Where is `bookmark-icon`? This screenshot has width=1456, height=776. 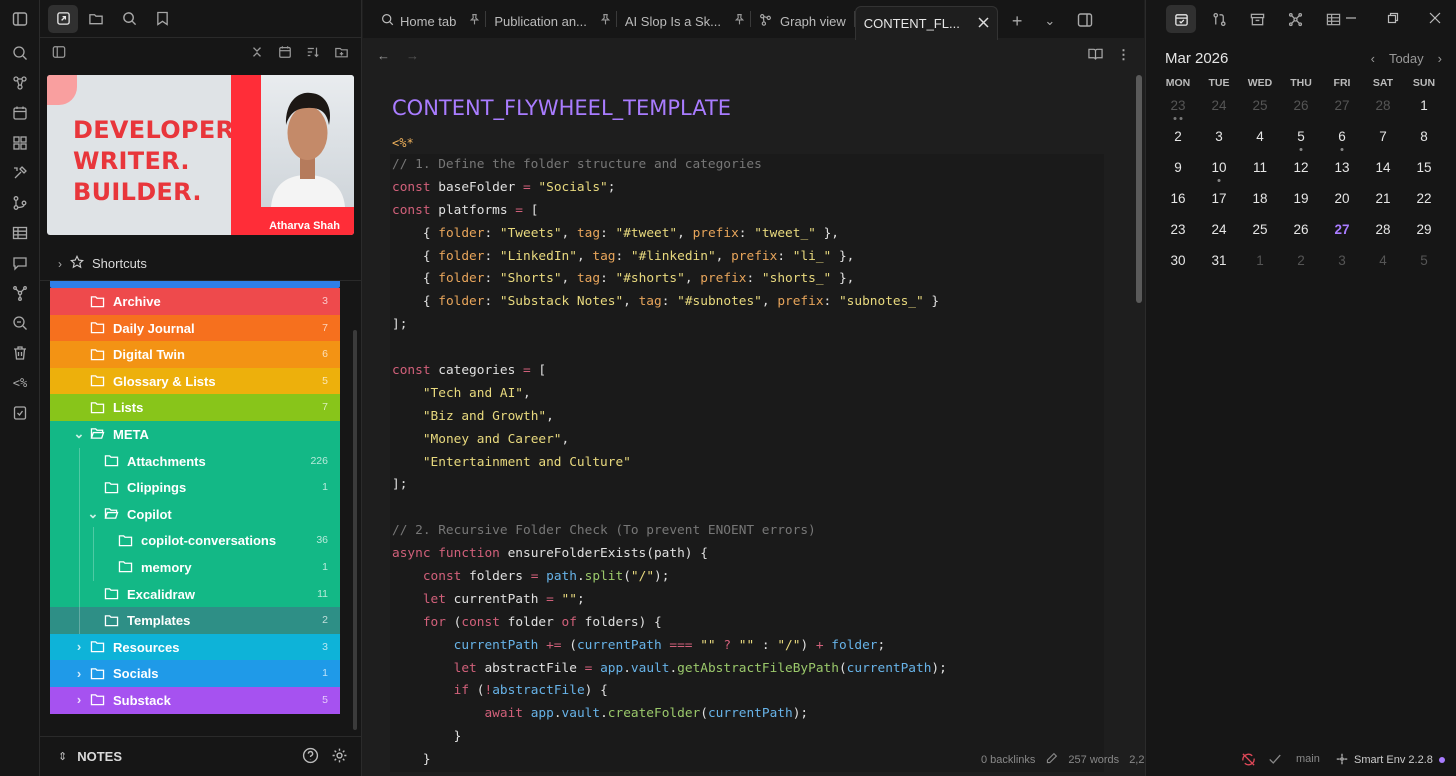
bookmark-icon is located at coordinates (162, 19).